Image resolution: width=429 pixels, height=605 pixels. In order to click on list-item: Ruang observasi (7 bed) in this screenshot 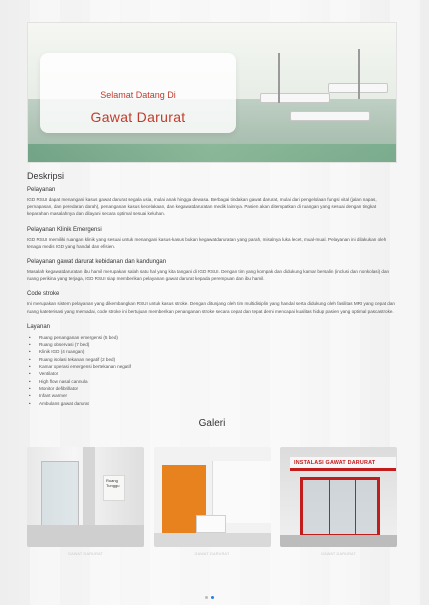, I will do `click(212, 345)`.